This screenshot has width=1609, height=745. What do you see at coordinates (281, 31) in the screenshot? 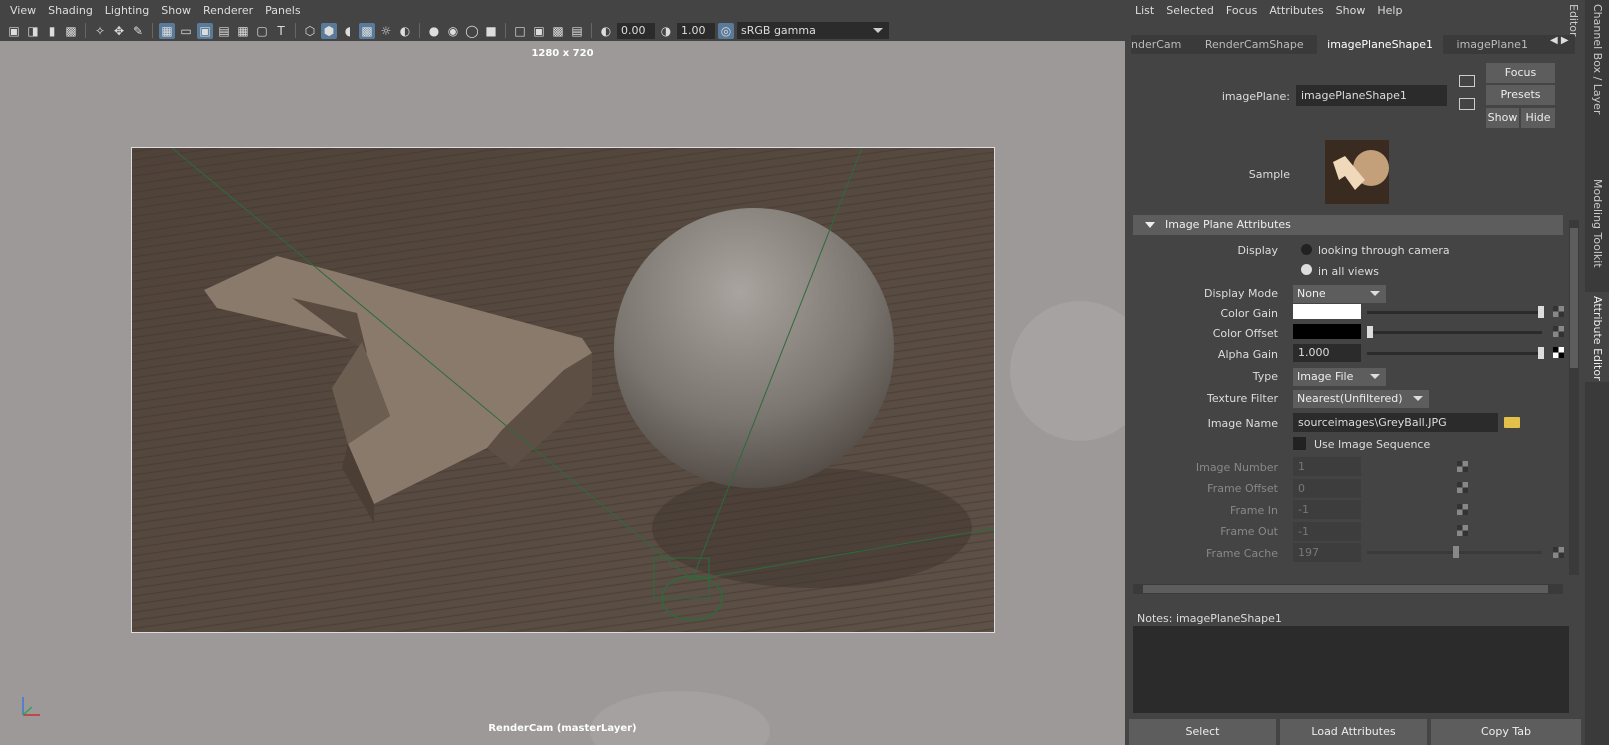
I see `safe-title-icon: T` at bounding box center [281, 31].